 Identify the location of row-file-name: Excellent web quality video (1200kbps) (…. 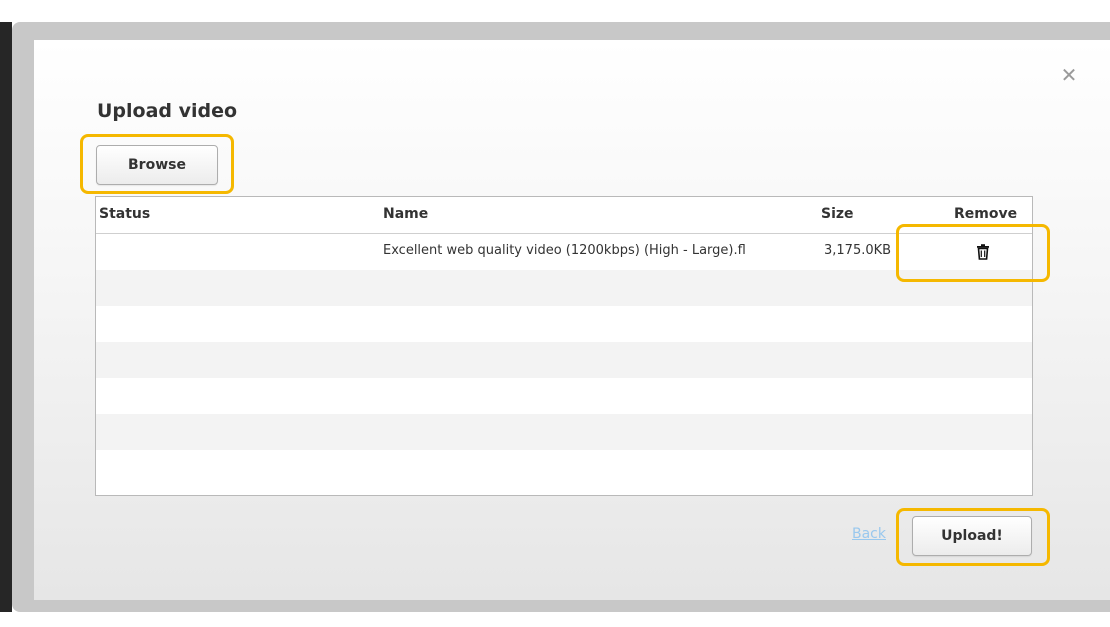
(564, 250).